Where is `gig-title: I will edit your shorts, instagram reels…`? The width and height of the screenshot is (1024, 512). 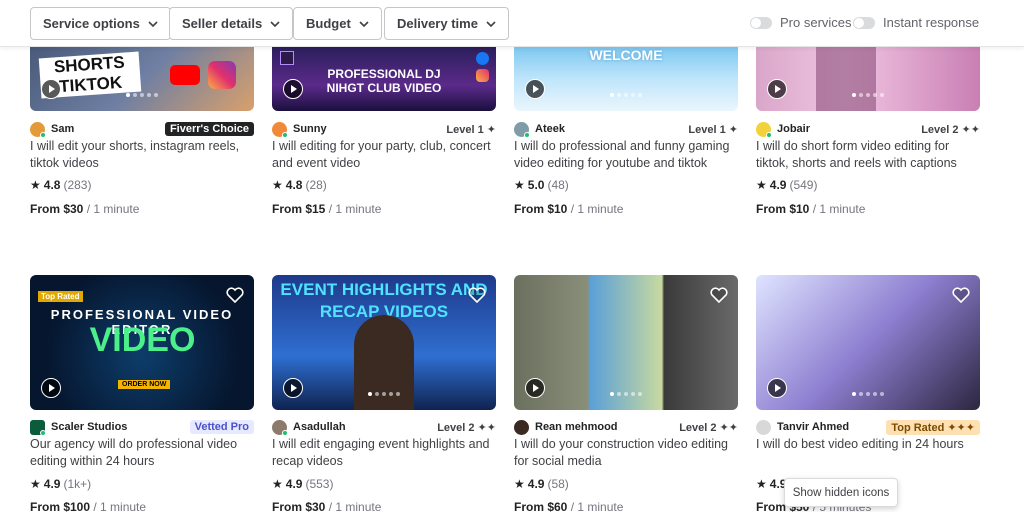
gig-title: I will edit your shorts, instagram reels… is located at coordinates (142, 155).